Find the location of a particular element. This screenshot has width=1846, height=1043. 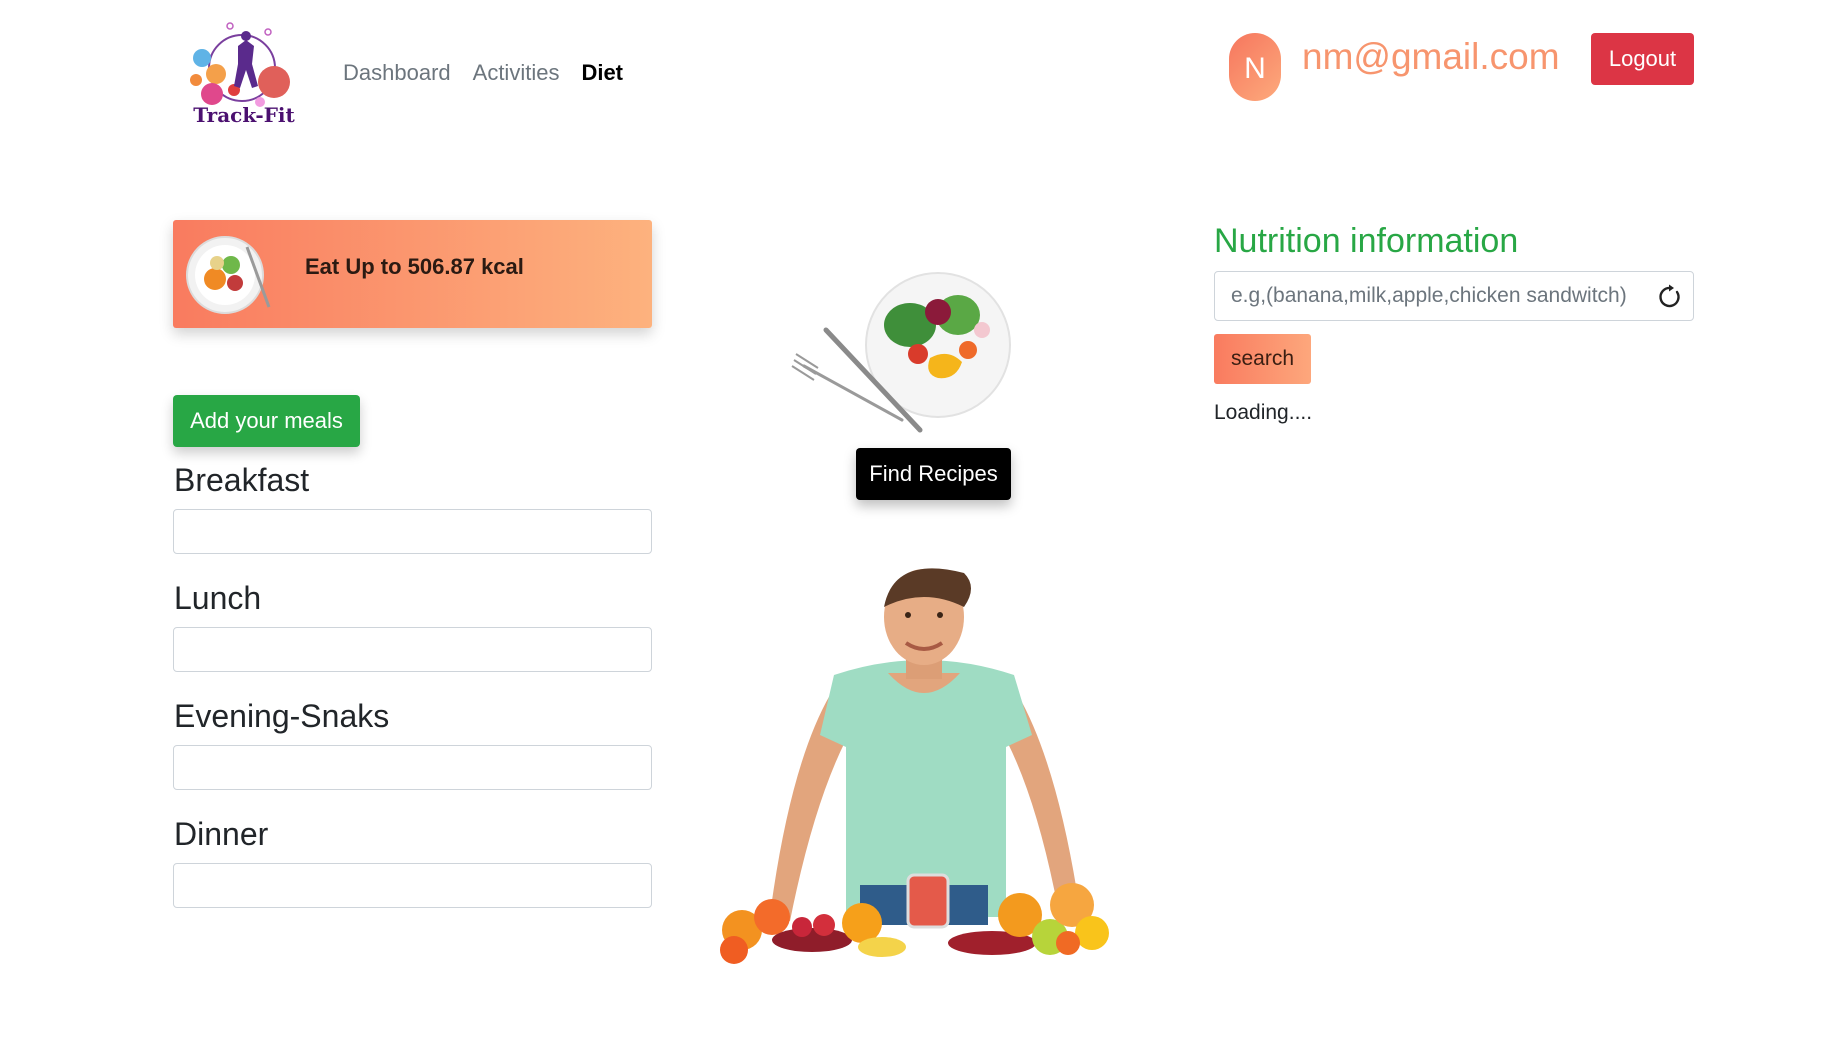

nav-link-activities: Activities is located at coordinates (516, 73).